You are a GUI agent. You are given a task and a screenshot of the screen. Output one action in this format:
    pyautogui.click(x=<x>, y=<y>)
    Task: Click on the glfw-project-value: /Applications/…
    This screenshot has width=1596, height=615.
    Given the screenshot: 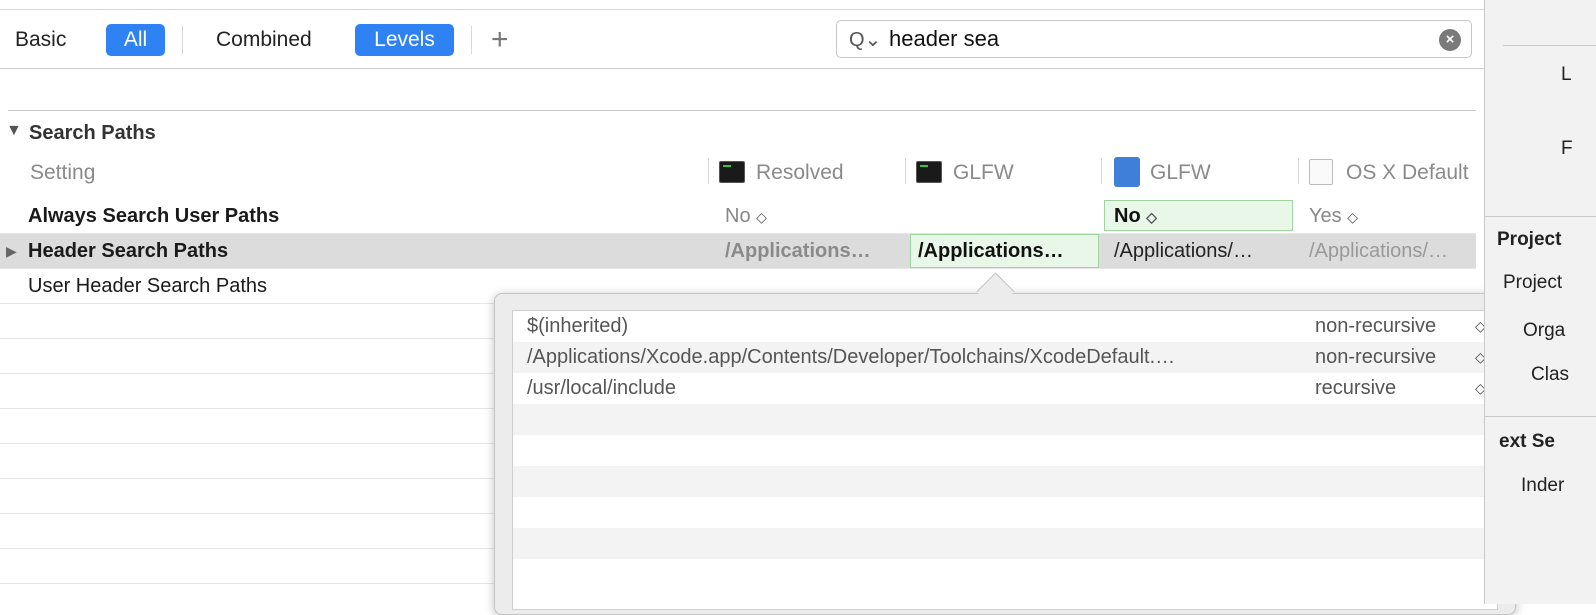 What is the action you would take?
    pyautogui.click(x=1203, y=251)
    